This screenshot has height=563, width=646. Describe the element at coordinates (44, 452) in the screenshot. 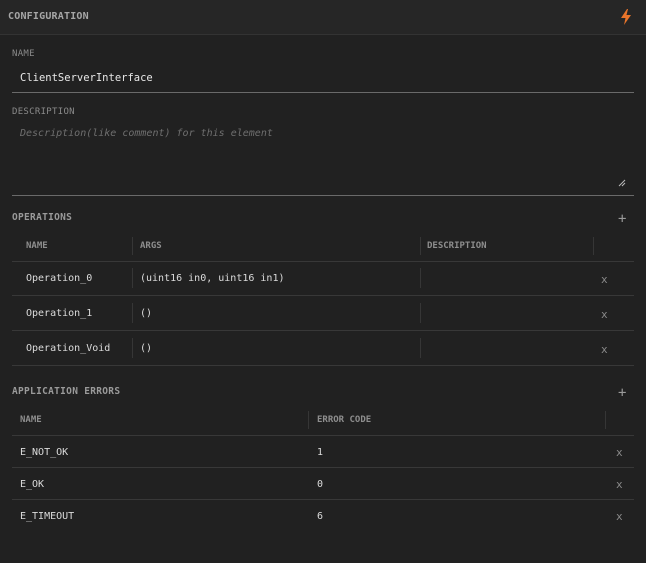

I see `error-name: E_NOT_OK` at that location.